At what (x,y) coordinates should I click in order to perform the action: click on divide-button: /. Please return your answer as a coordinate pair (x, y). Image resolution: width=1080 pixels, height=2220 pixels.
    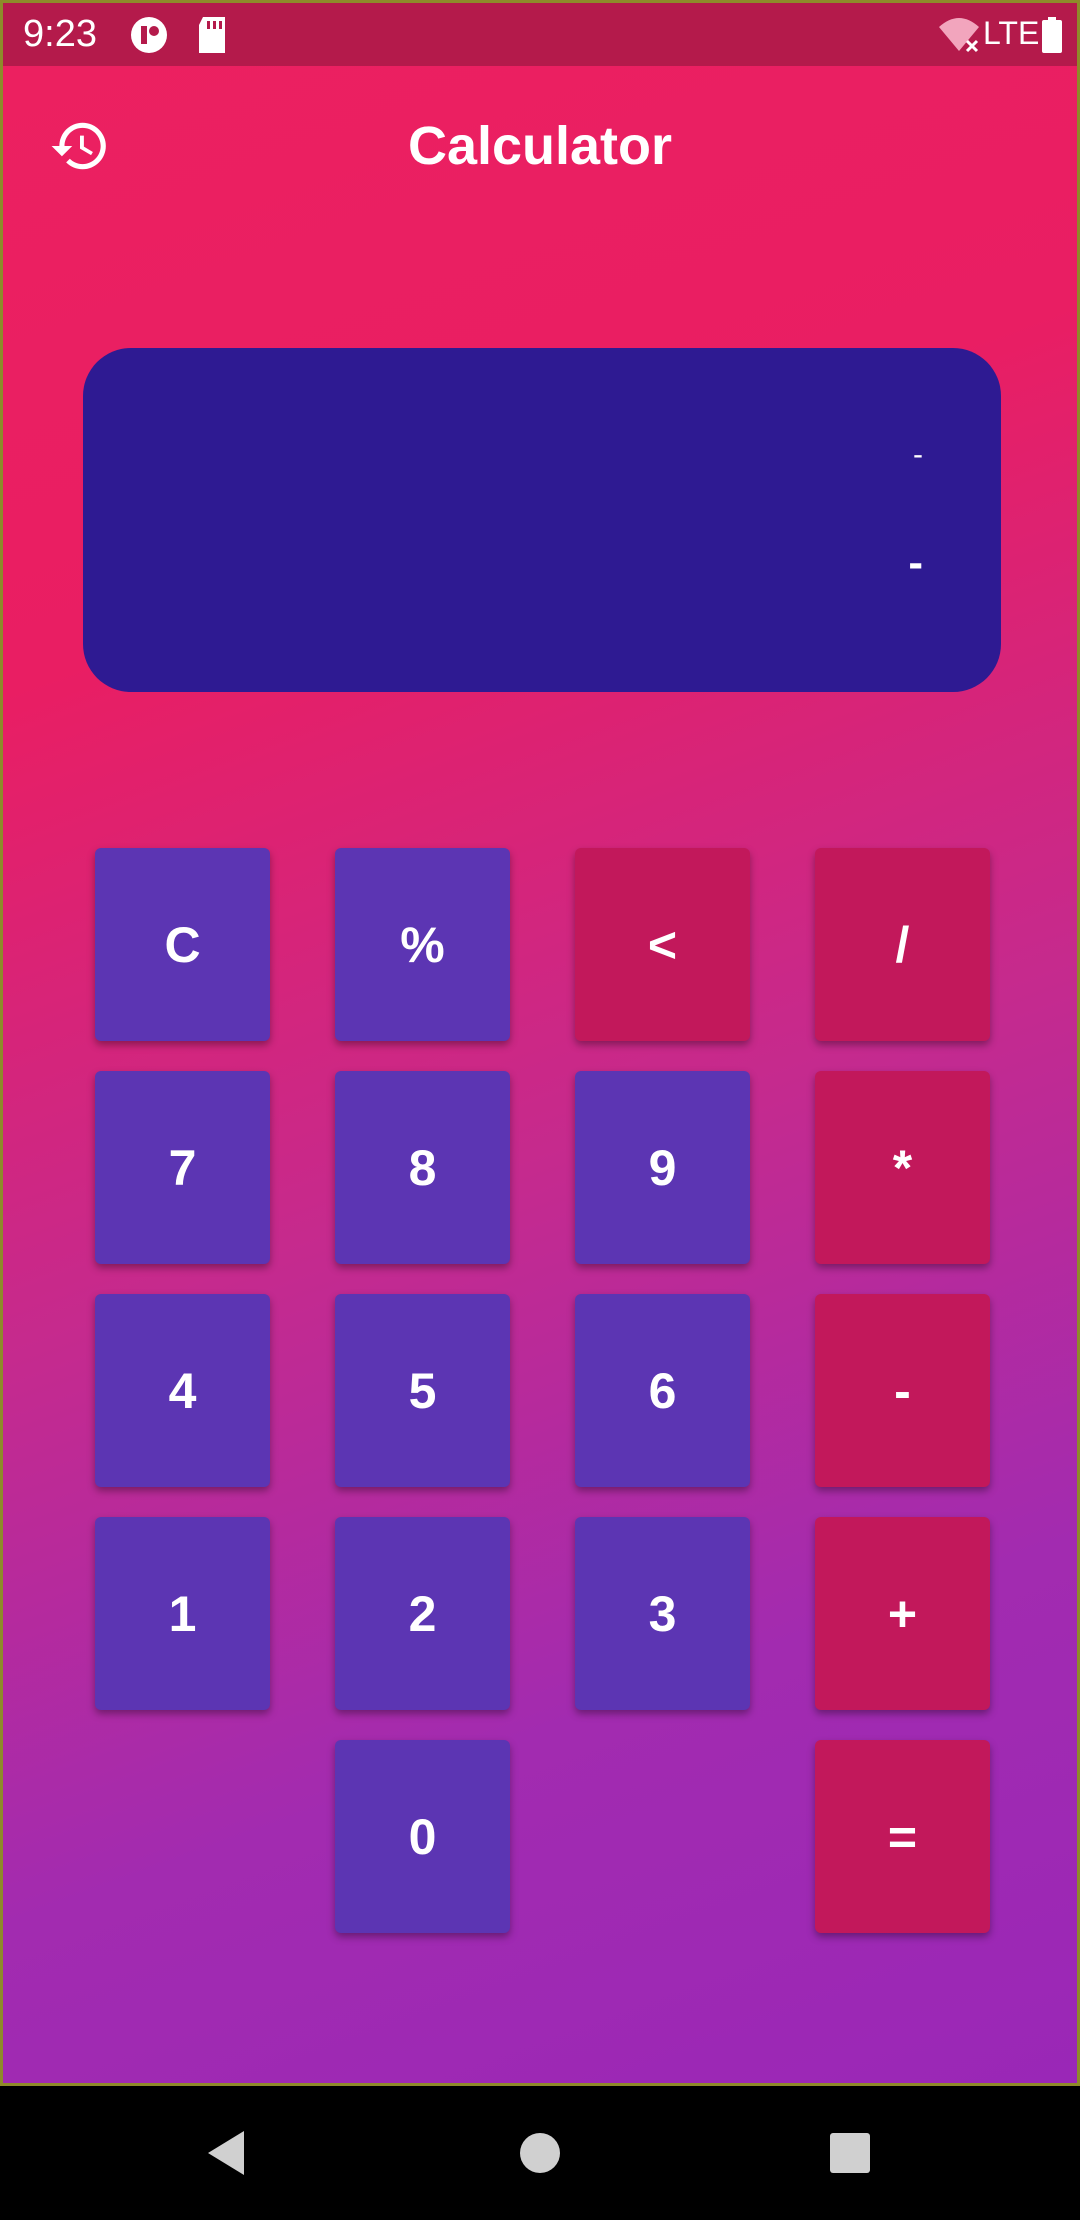
    Looking at the image, I should click on (902, 944).